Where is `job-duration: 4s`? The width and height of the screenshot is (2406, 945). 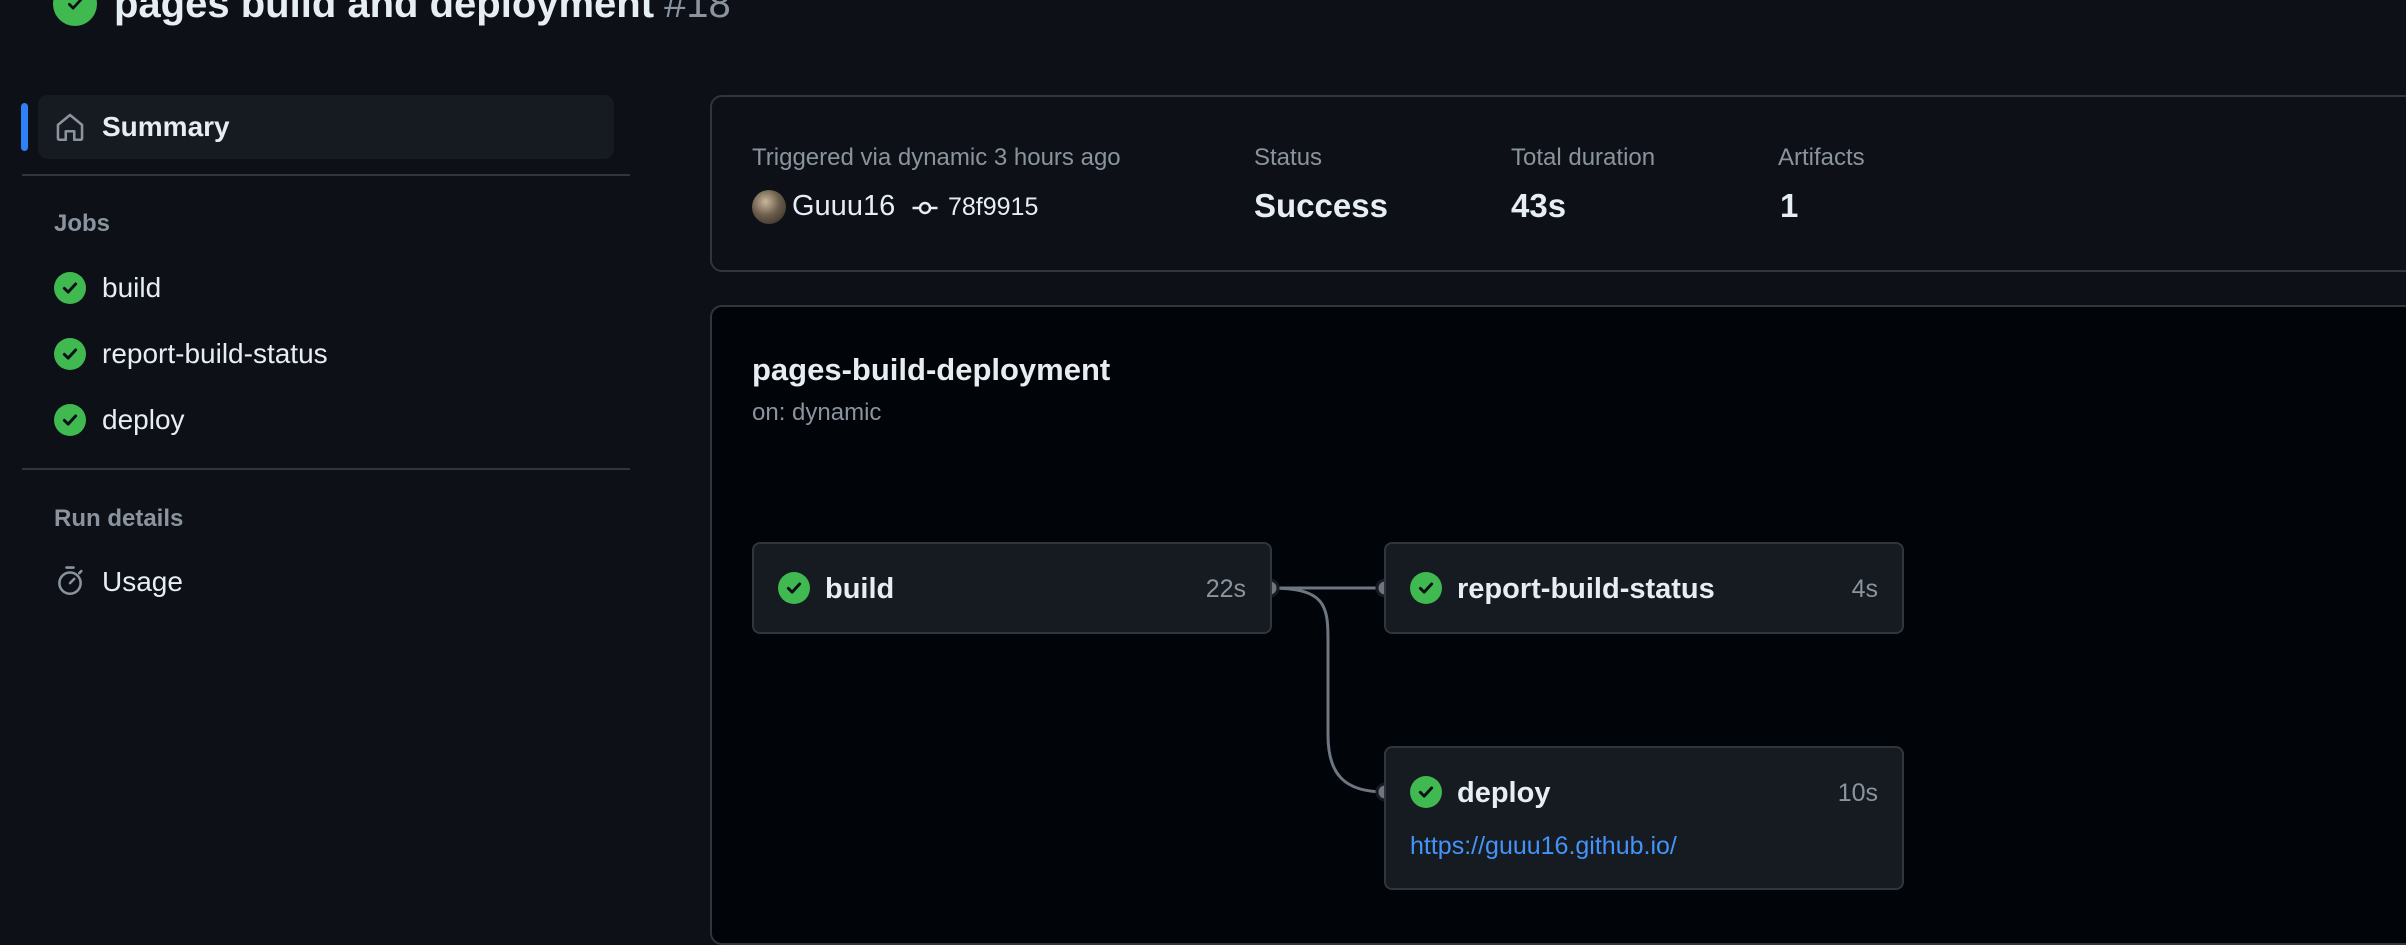 job-duration: 4s is located at coordinates (1864, 589).